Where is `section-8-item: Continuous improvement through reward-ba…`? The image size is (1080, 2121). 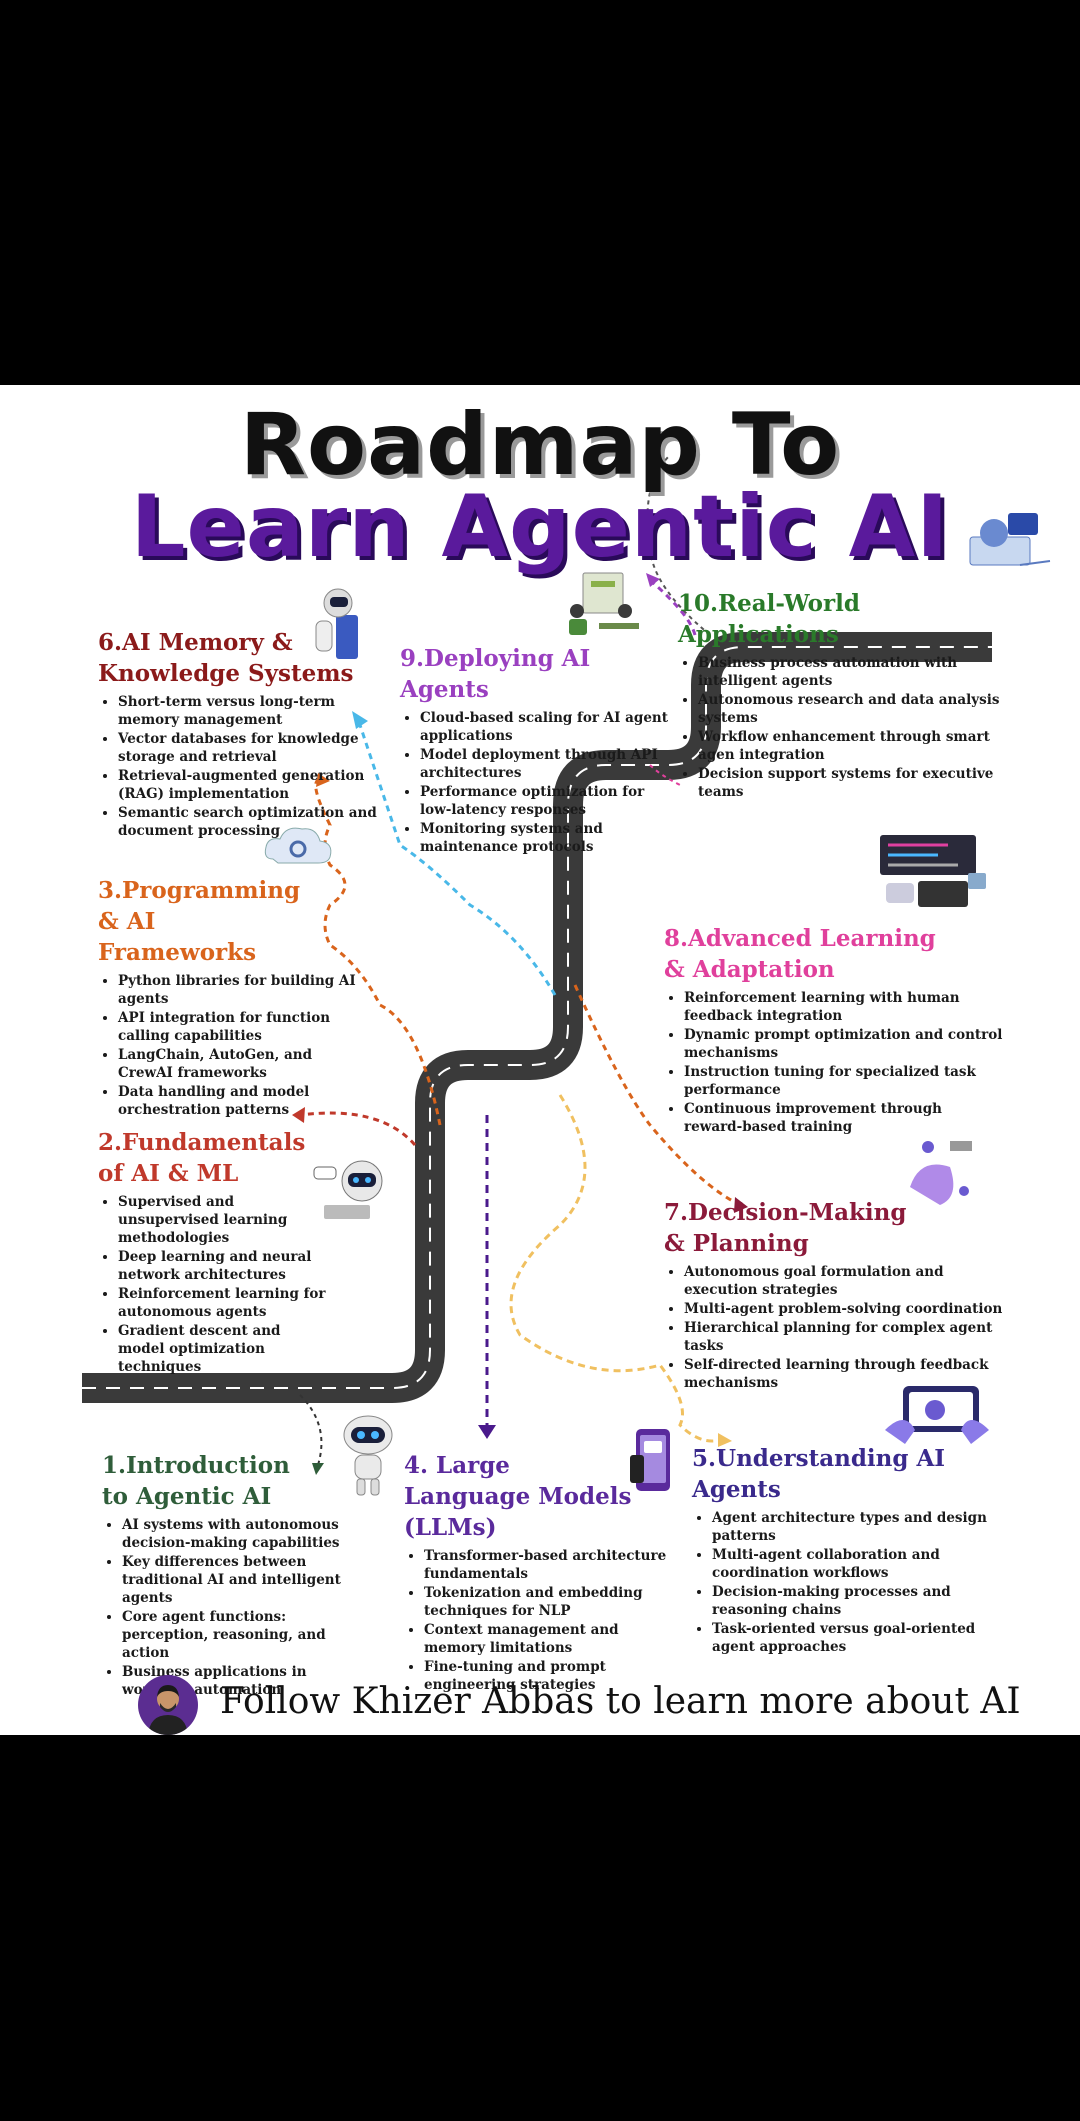
section-8-item: Continuous improvement through reward-ba… is located at coordinates (844, 1118).